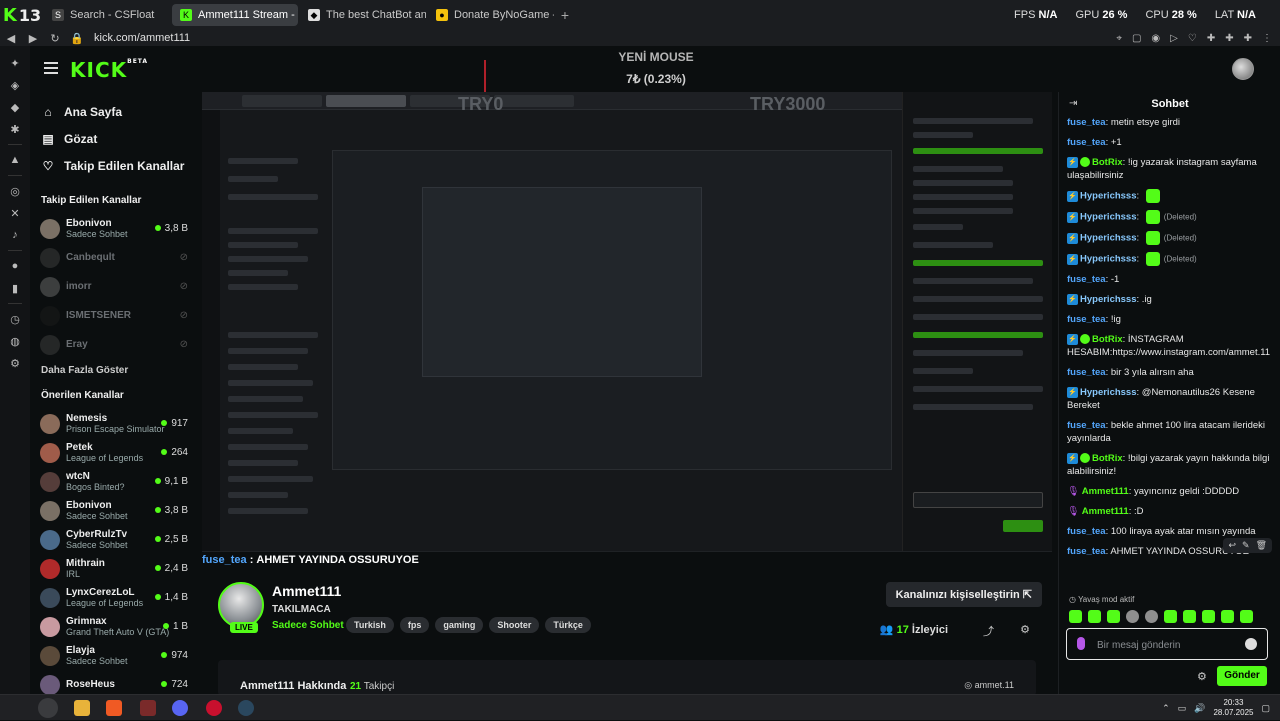 The width and height of the screenshot is (1280, 721). What do you see at coordinates (11, 38) in the screenshot?
I see `back-icon: ◀` at bounding box center [11, 38].